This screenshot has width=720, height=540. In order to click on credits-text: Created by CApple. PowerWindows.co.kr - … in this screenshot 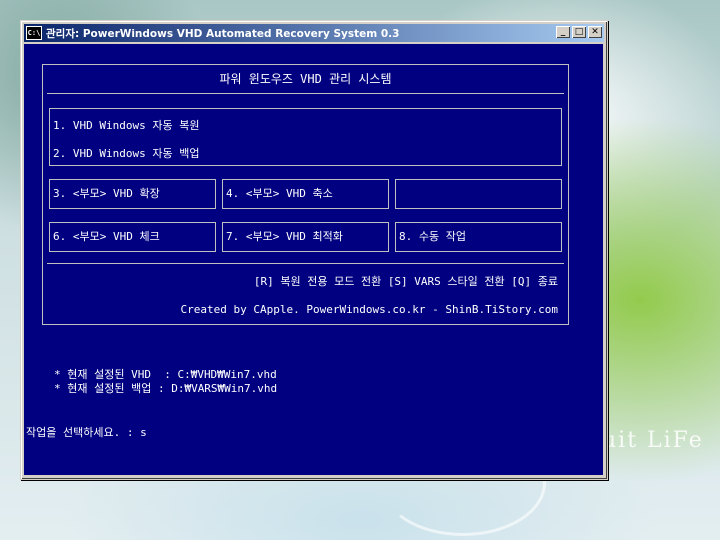, I will do `click(369, 309)`.